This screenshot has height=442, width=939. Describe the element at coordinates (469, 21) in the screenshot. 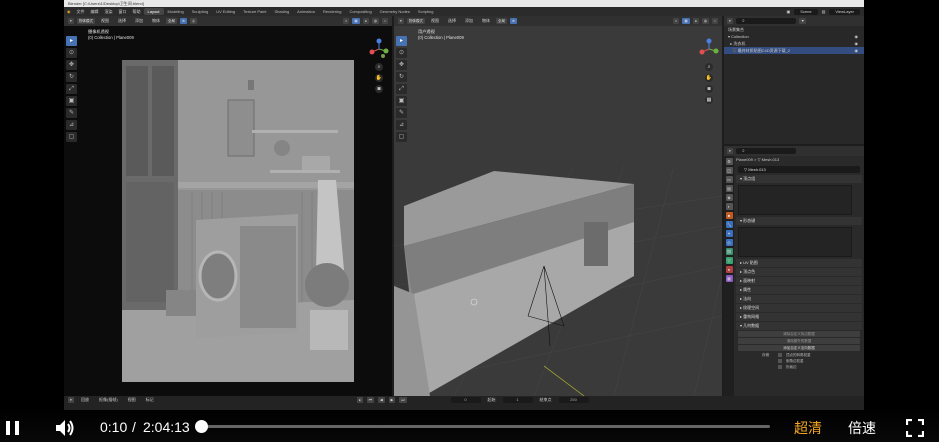

I see `right-menu-add: 添加` at that location.